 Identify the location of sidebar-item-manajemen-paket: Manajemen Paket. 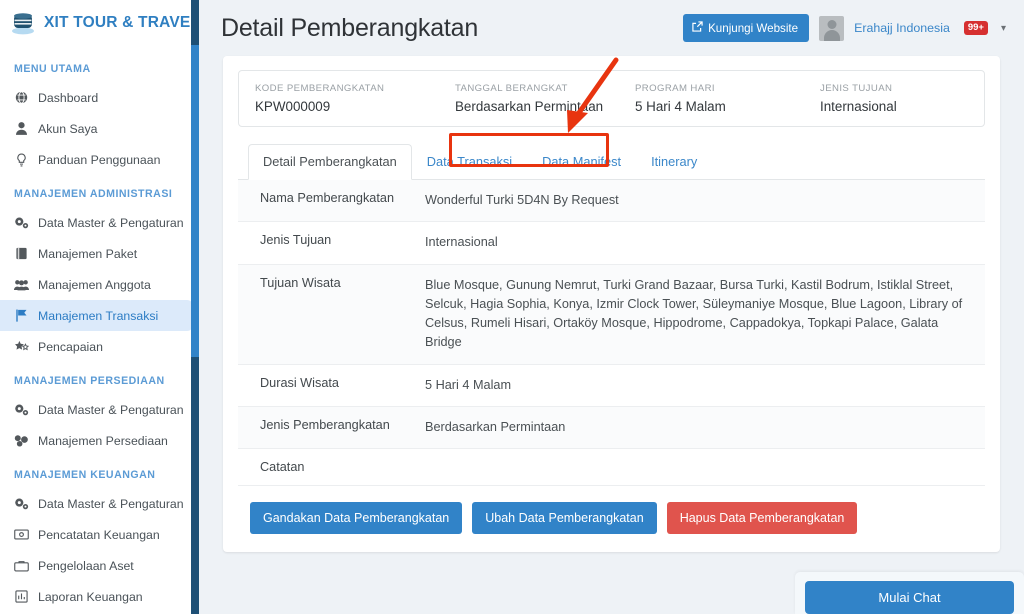
(96, 253).